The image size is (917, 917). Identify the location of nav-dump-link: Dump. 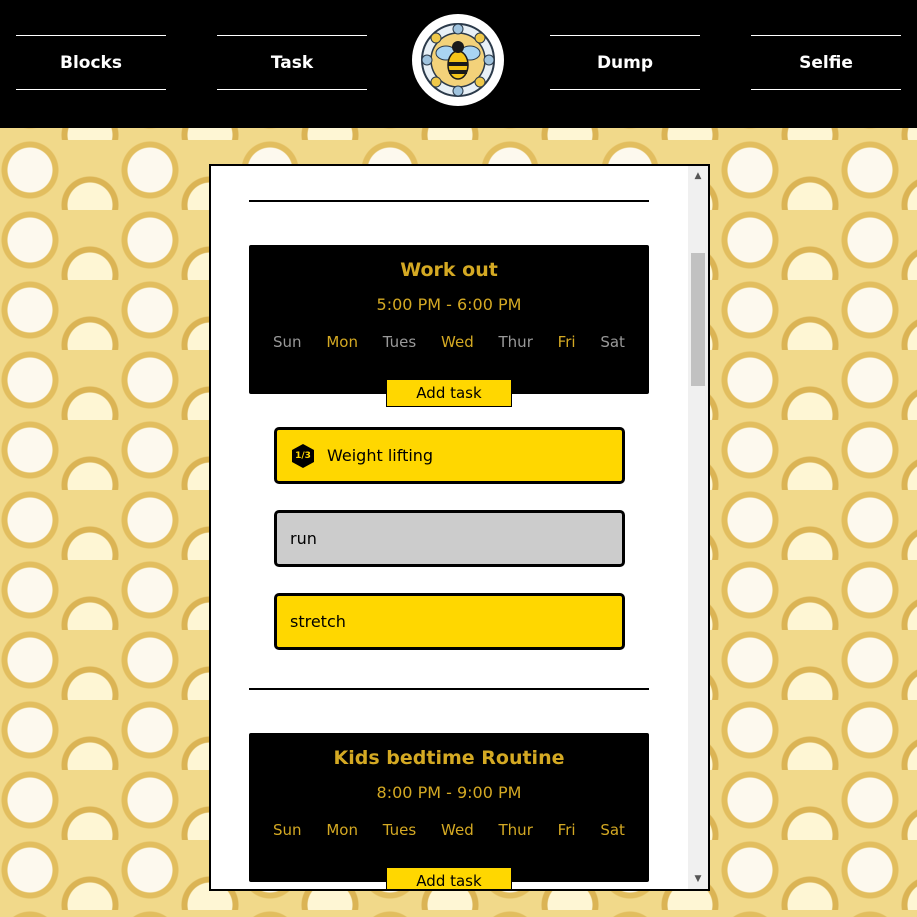
(625, 62).